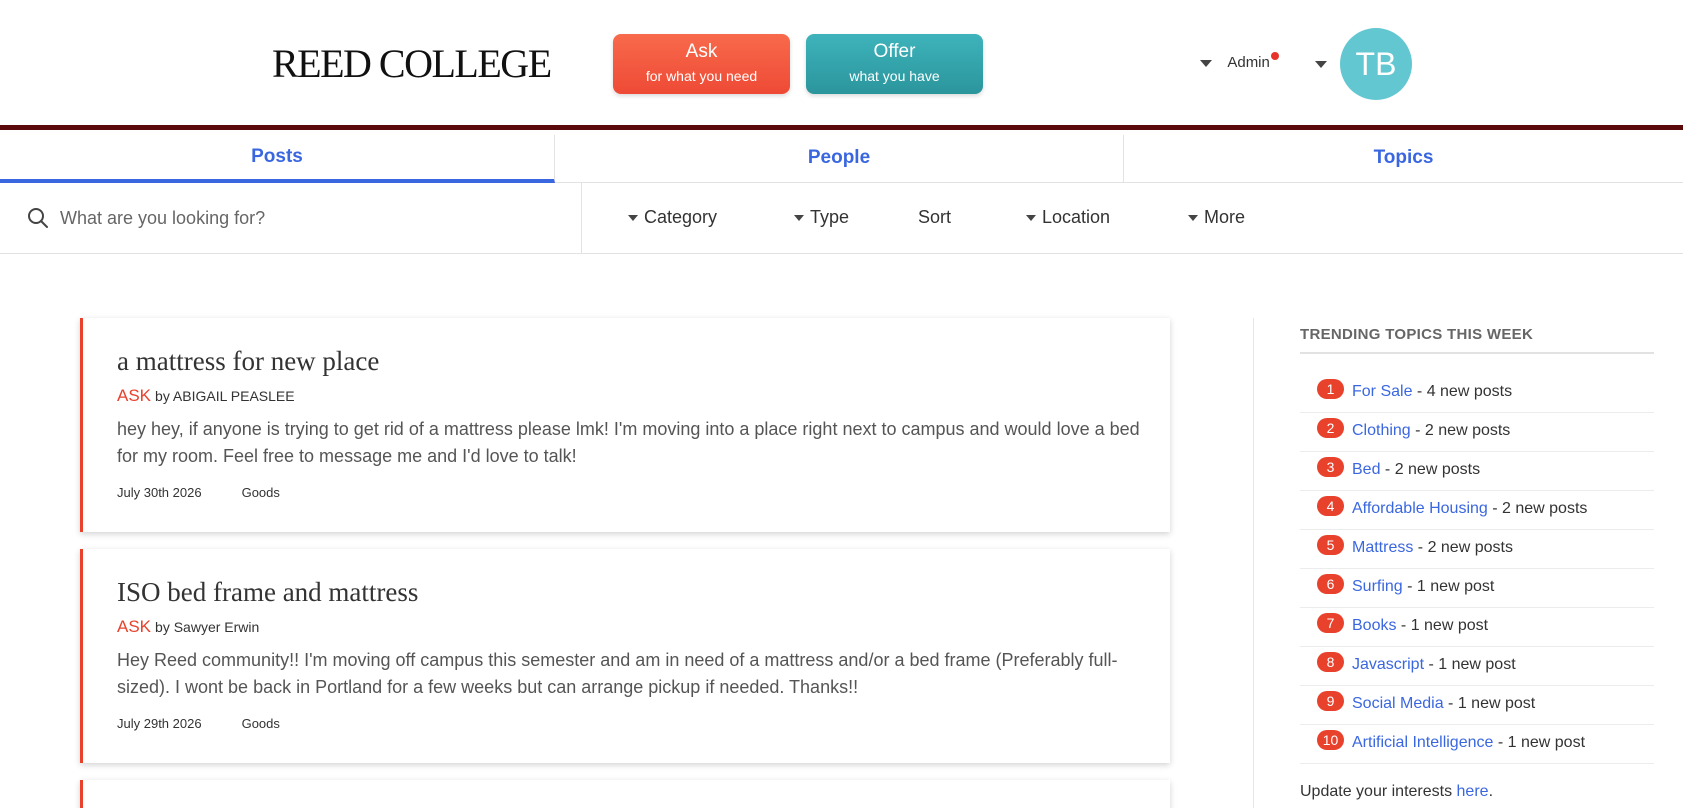  I want to click on post-footer: July 29th 2026 Goods, so click(198, 723).